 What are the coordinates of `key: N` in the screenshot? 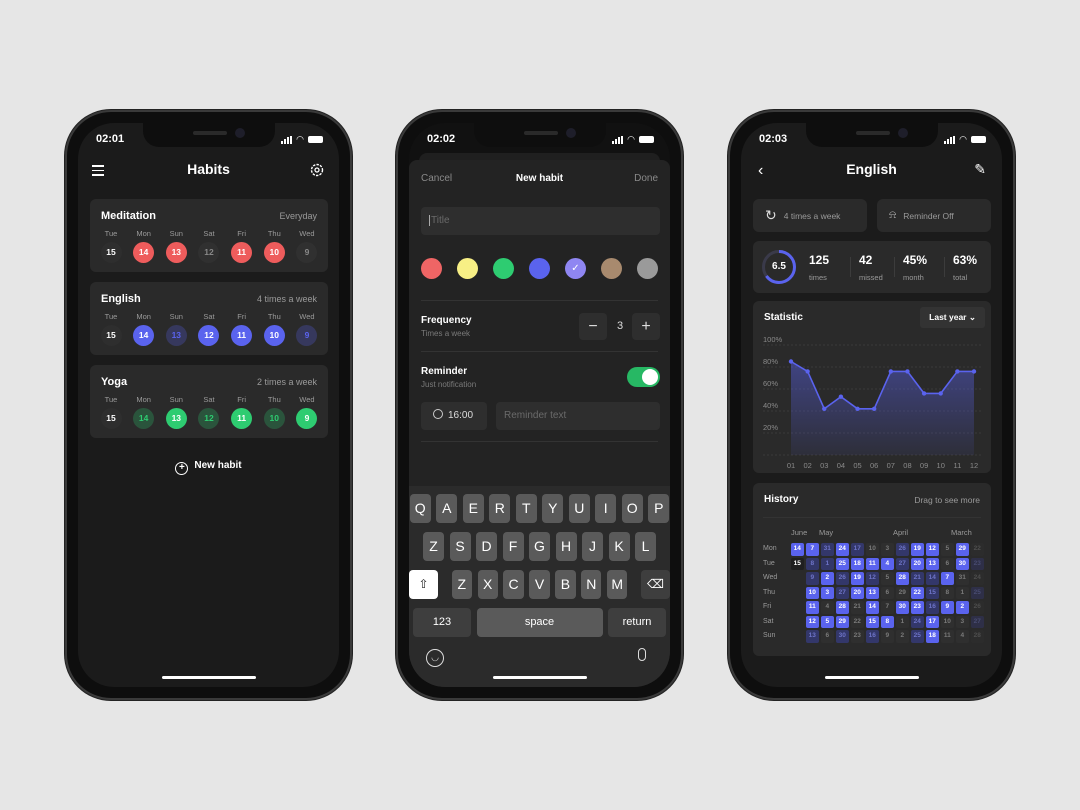 It's located at (591, 584).